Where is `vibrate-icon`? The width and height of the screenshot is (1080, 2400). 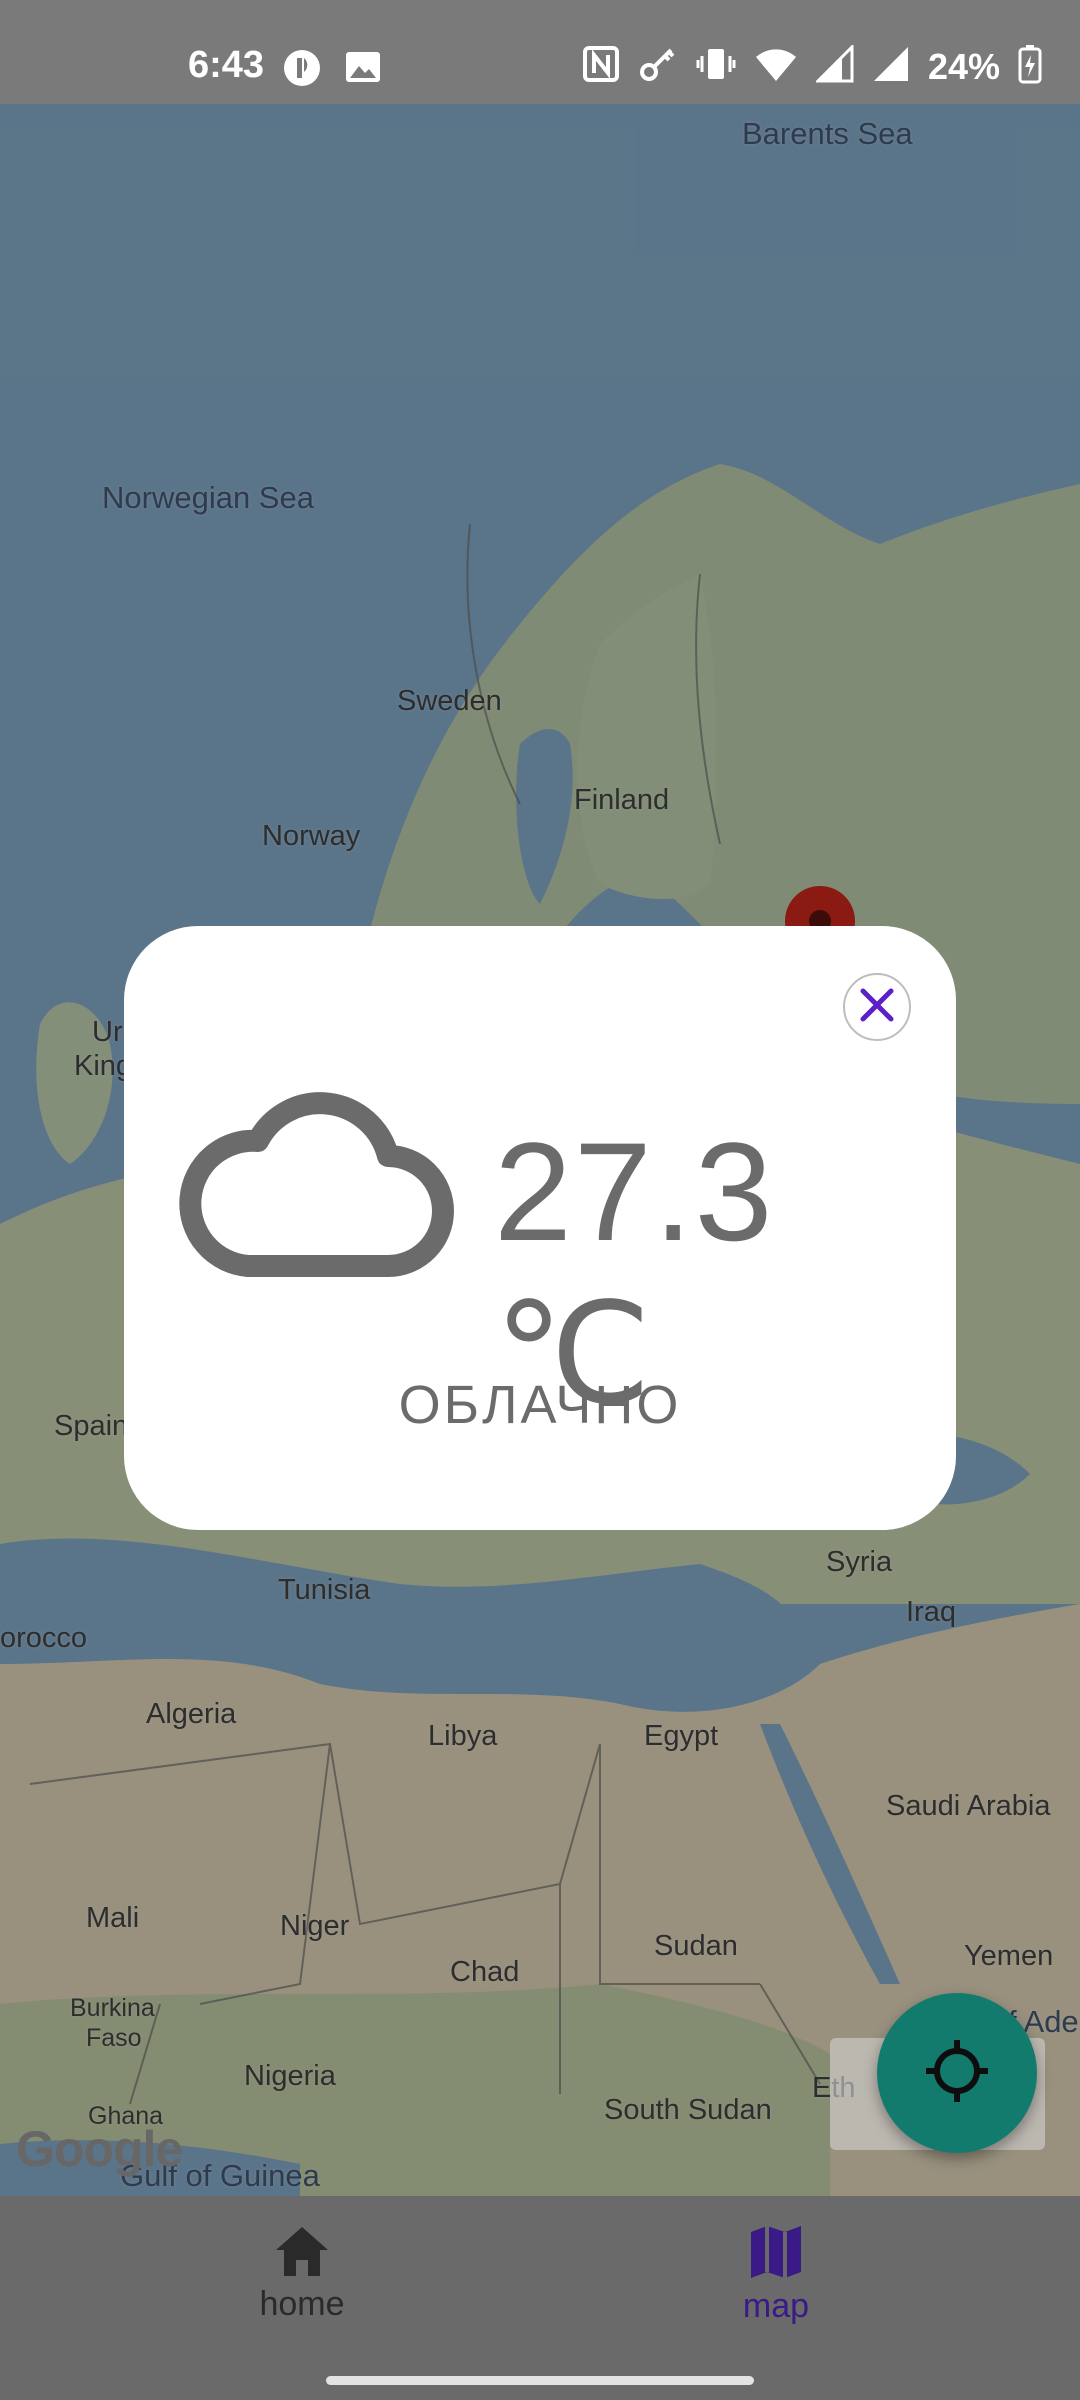
vibrate-icon is located at coordinates (716, 66).